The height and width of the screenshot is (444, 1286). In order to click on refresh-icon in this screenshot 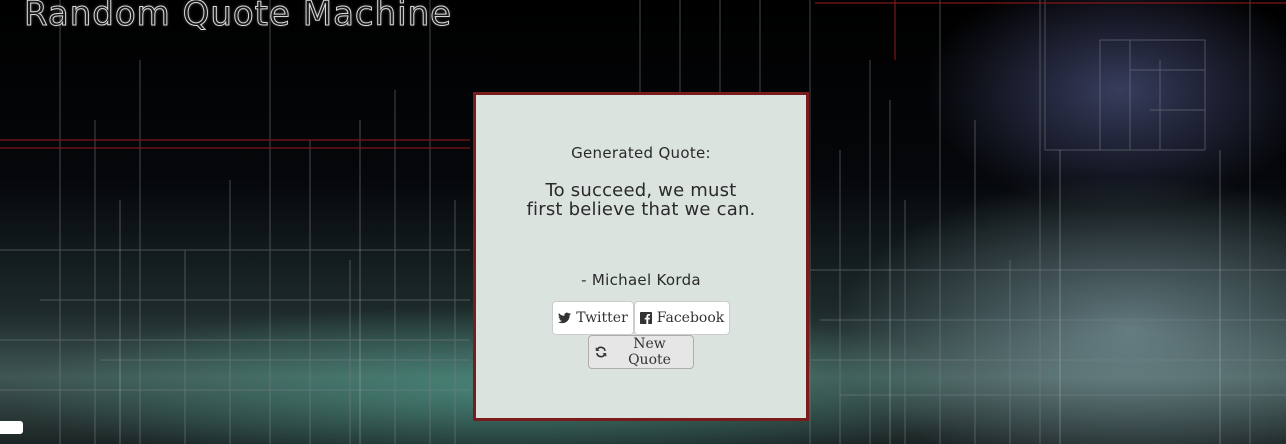, I will do `click(601, 352)`.